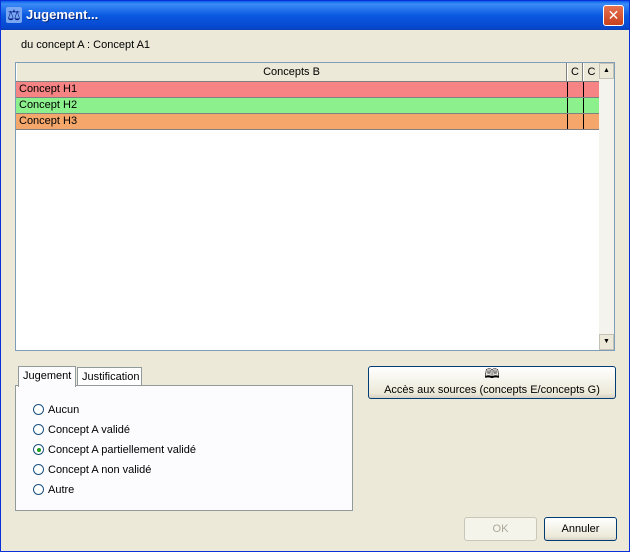  I want to click on table-row: Concept H1, so click(308, 90).